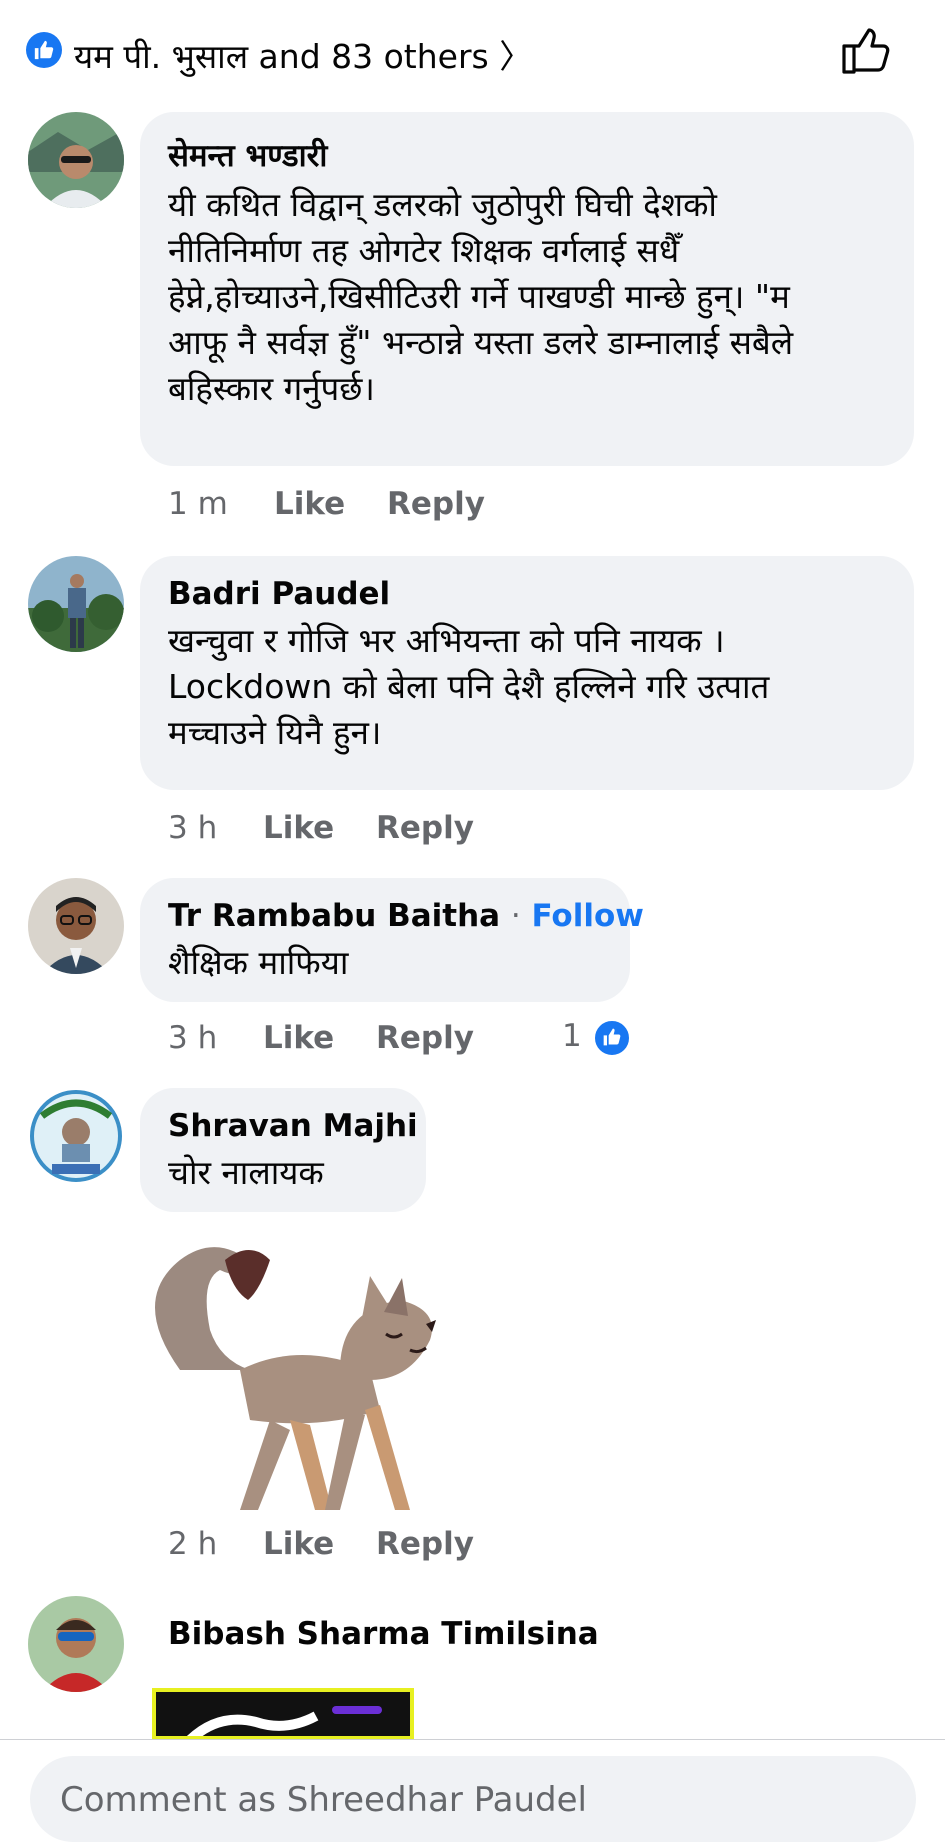 The width and height of the screenshot is (945, 1842). I want to click on reactions-bar: यम पी. भुसाल and 83 others 〉, so click(471, 50).